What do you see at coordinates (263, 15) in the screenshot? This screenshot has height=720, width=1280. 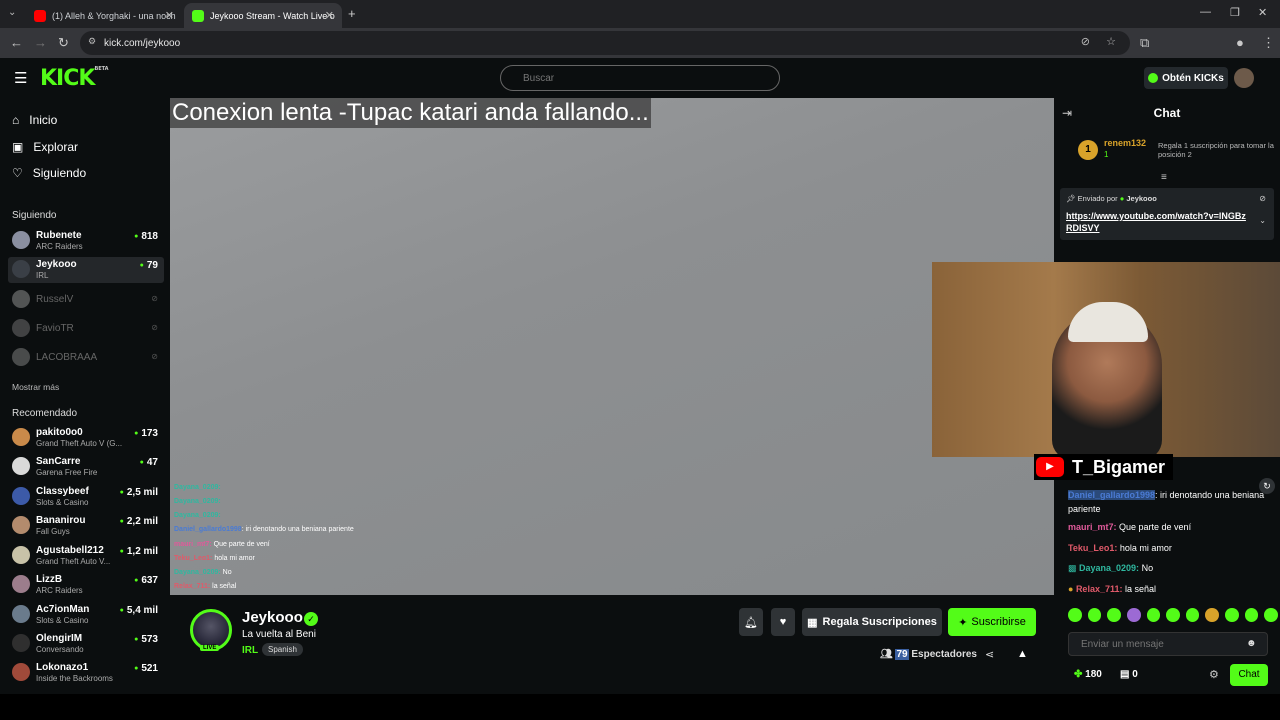 I see `browser-tab-kick: Jeykooo Stream - Watch Live o ✕` at bounding box center [263, 15].